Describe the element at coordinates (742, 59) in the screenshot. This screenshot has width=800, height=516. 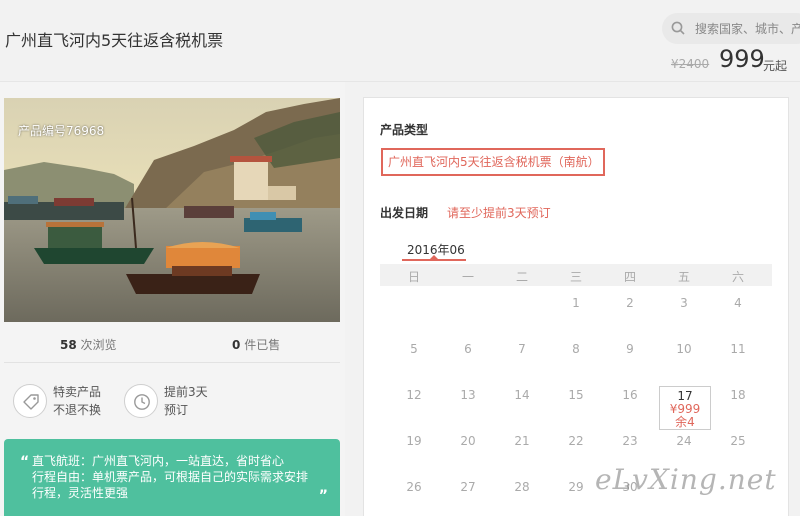
I see `price: 999` at that location.